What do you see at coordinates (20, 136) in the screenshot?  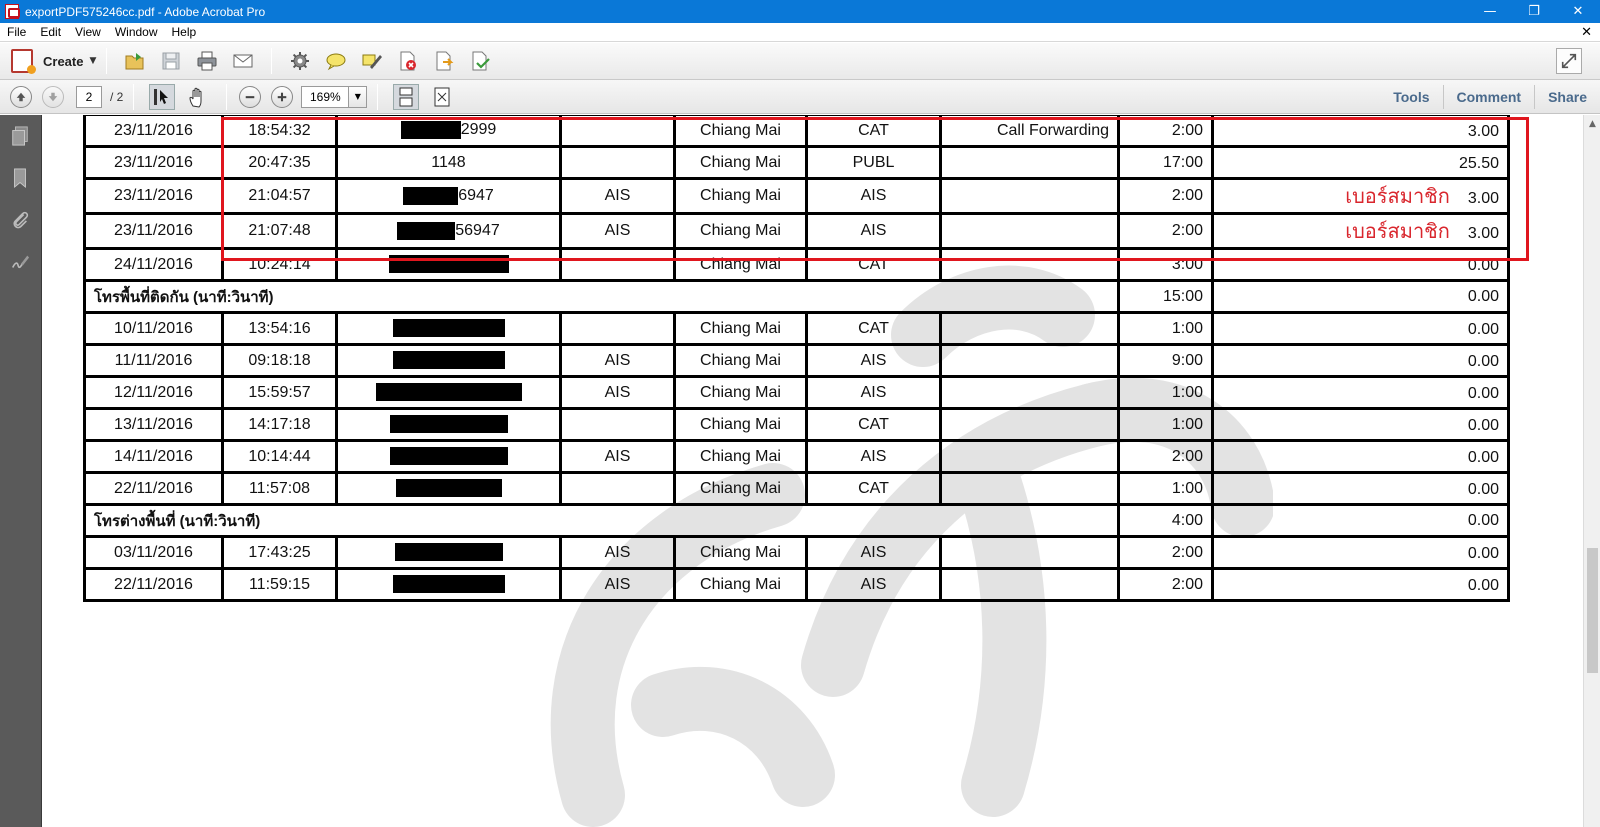 I see `page-thumbnails-icon` at bounding box center [20, 136].